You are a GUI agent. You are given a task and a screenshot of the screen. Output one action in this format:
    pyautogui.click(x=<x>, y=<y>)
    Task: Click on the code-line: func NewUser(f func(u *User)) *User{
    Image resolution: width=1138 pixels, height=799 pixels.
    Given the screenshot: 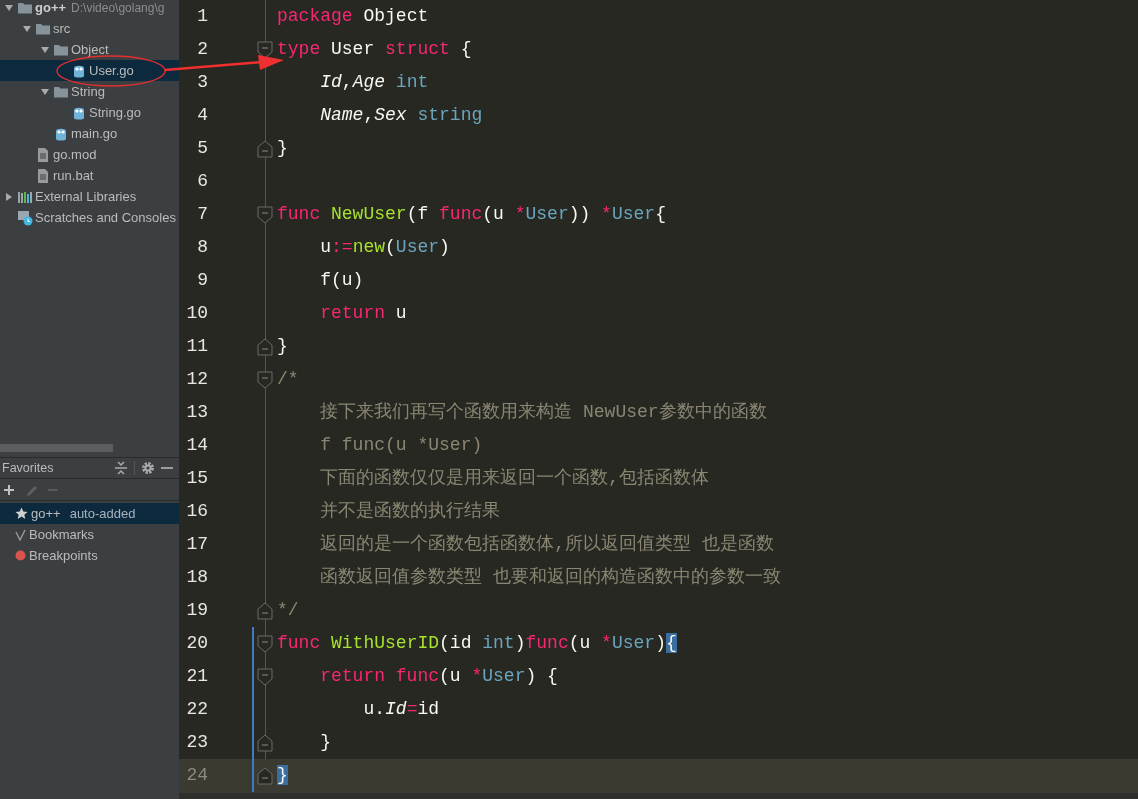 What is the action you would take?
    pyautogui.click(x=471, y=214)
    